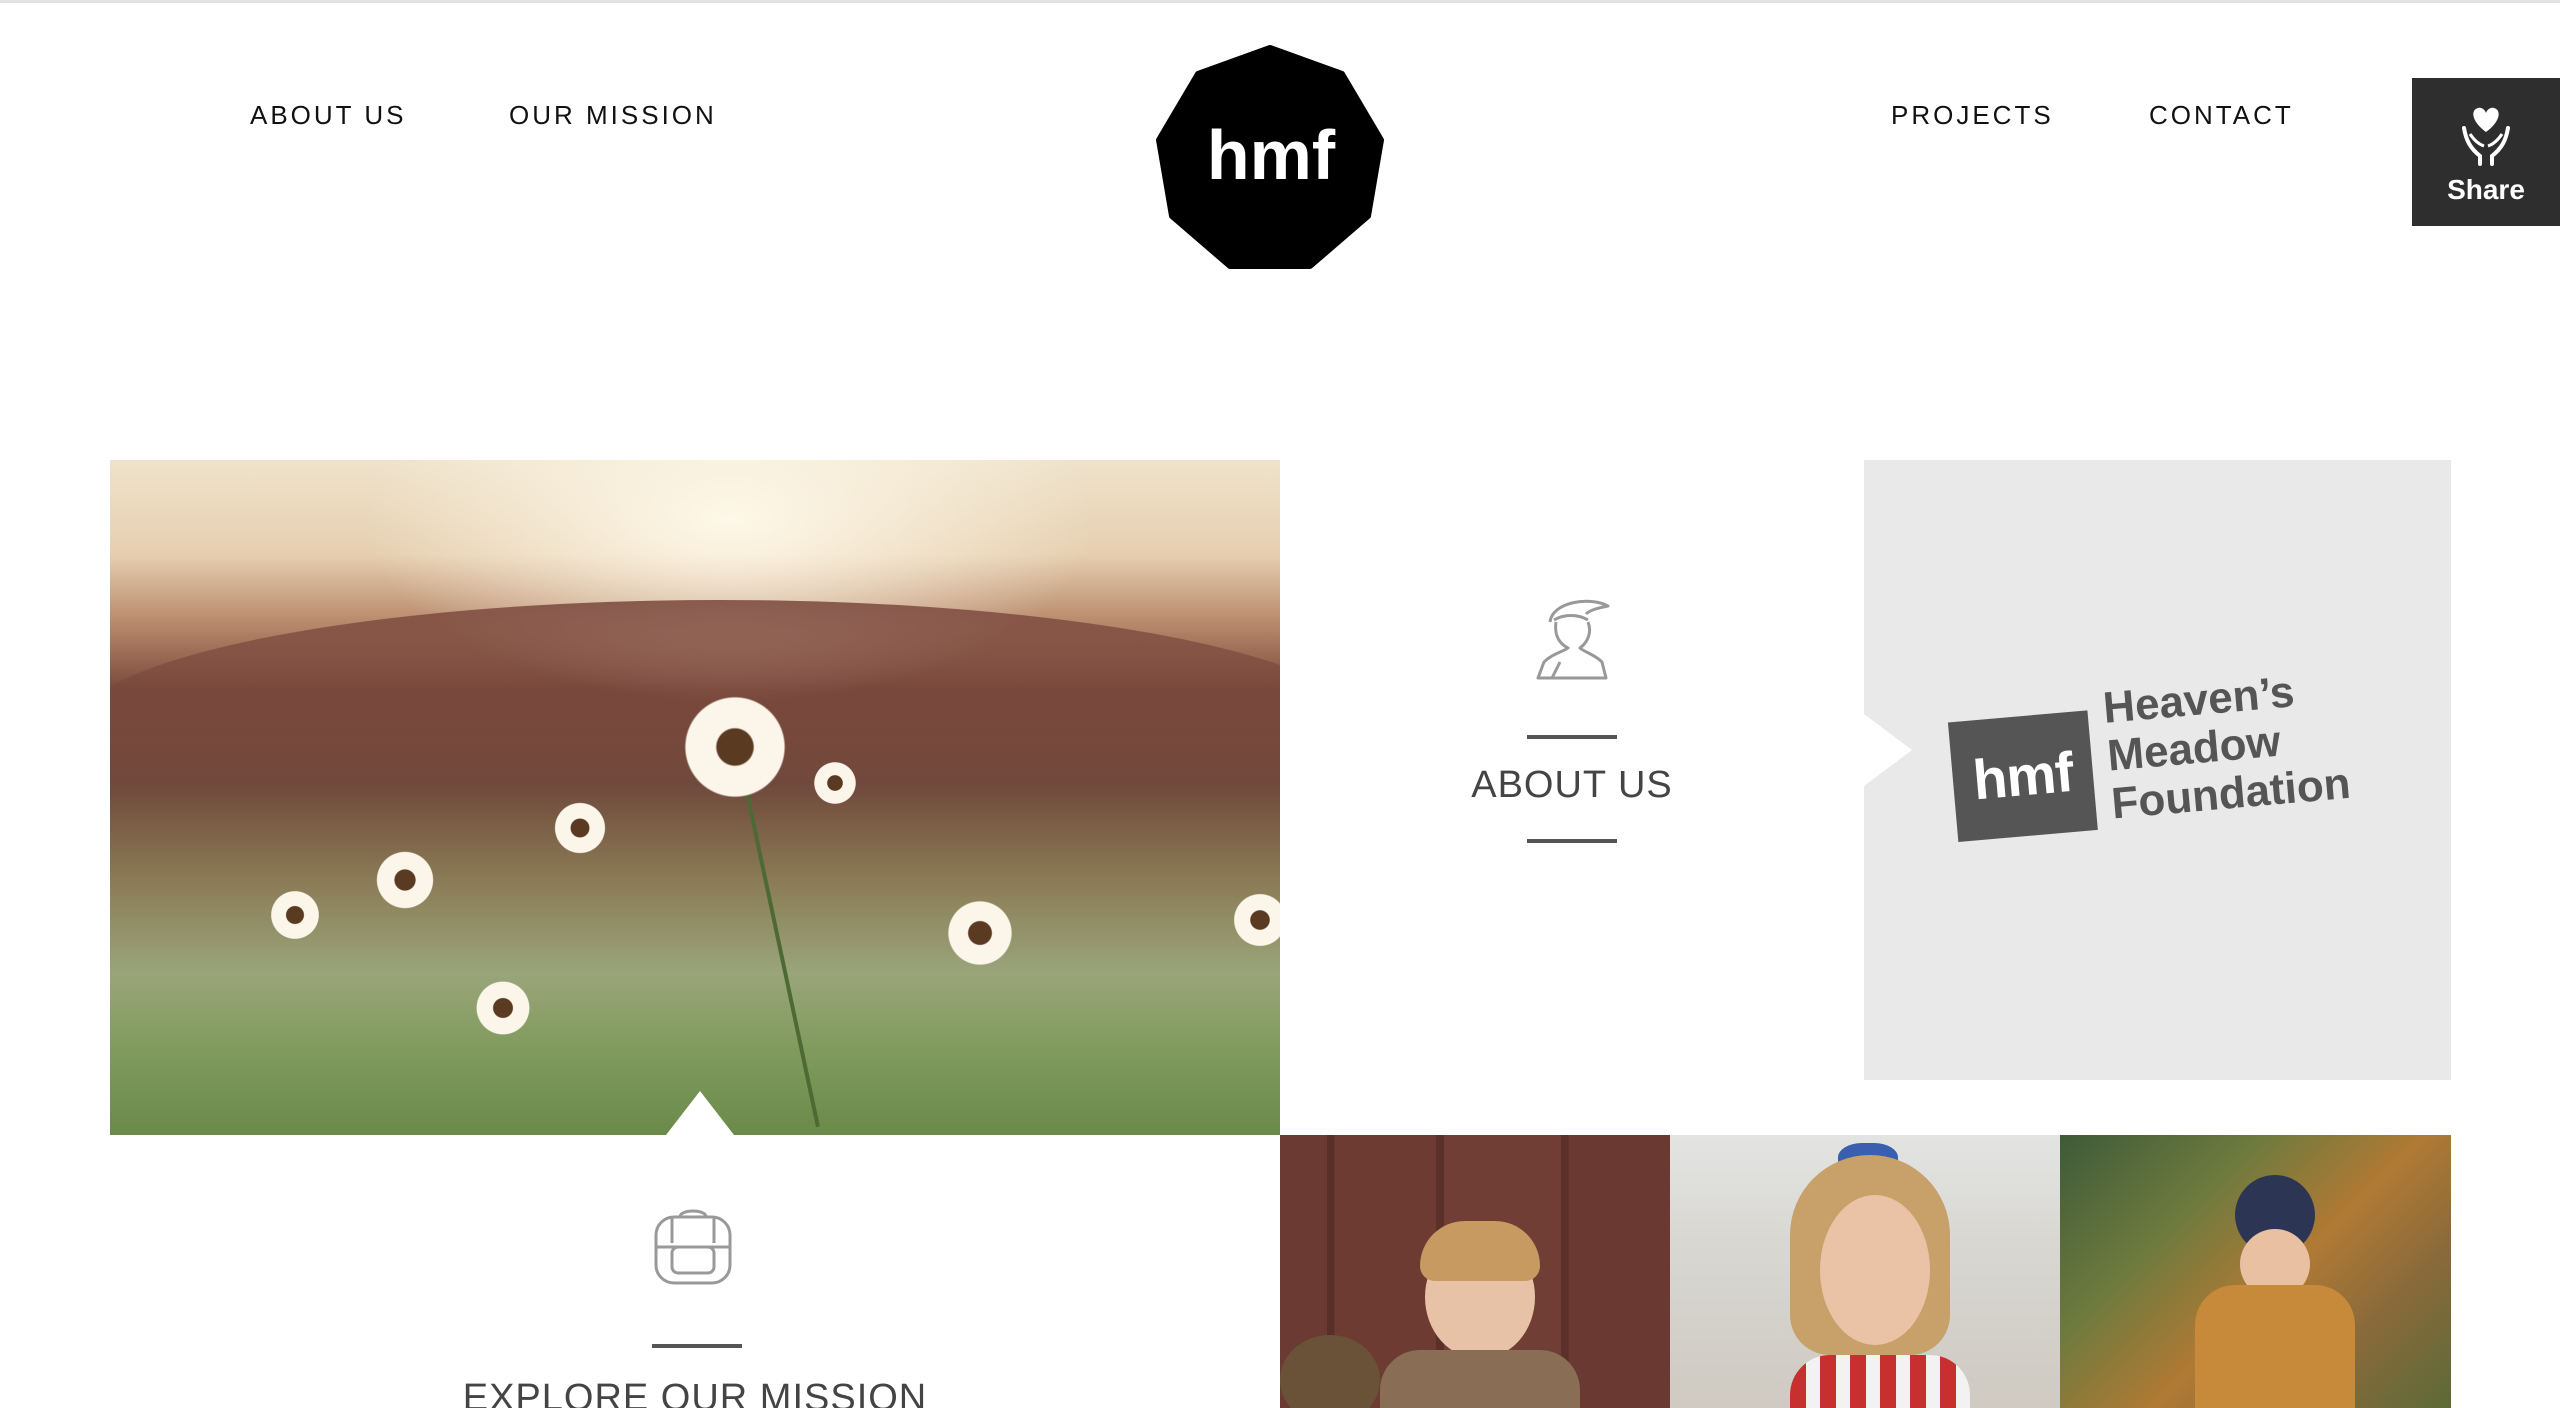  Describe the element at coordinates (2022, 776) in the screenshot. I see `foundation-mark: hmf` at that location.